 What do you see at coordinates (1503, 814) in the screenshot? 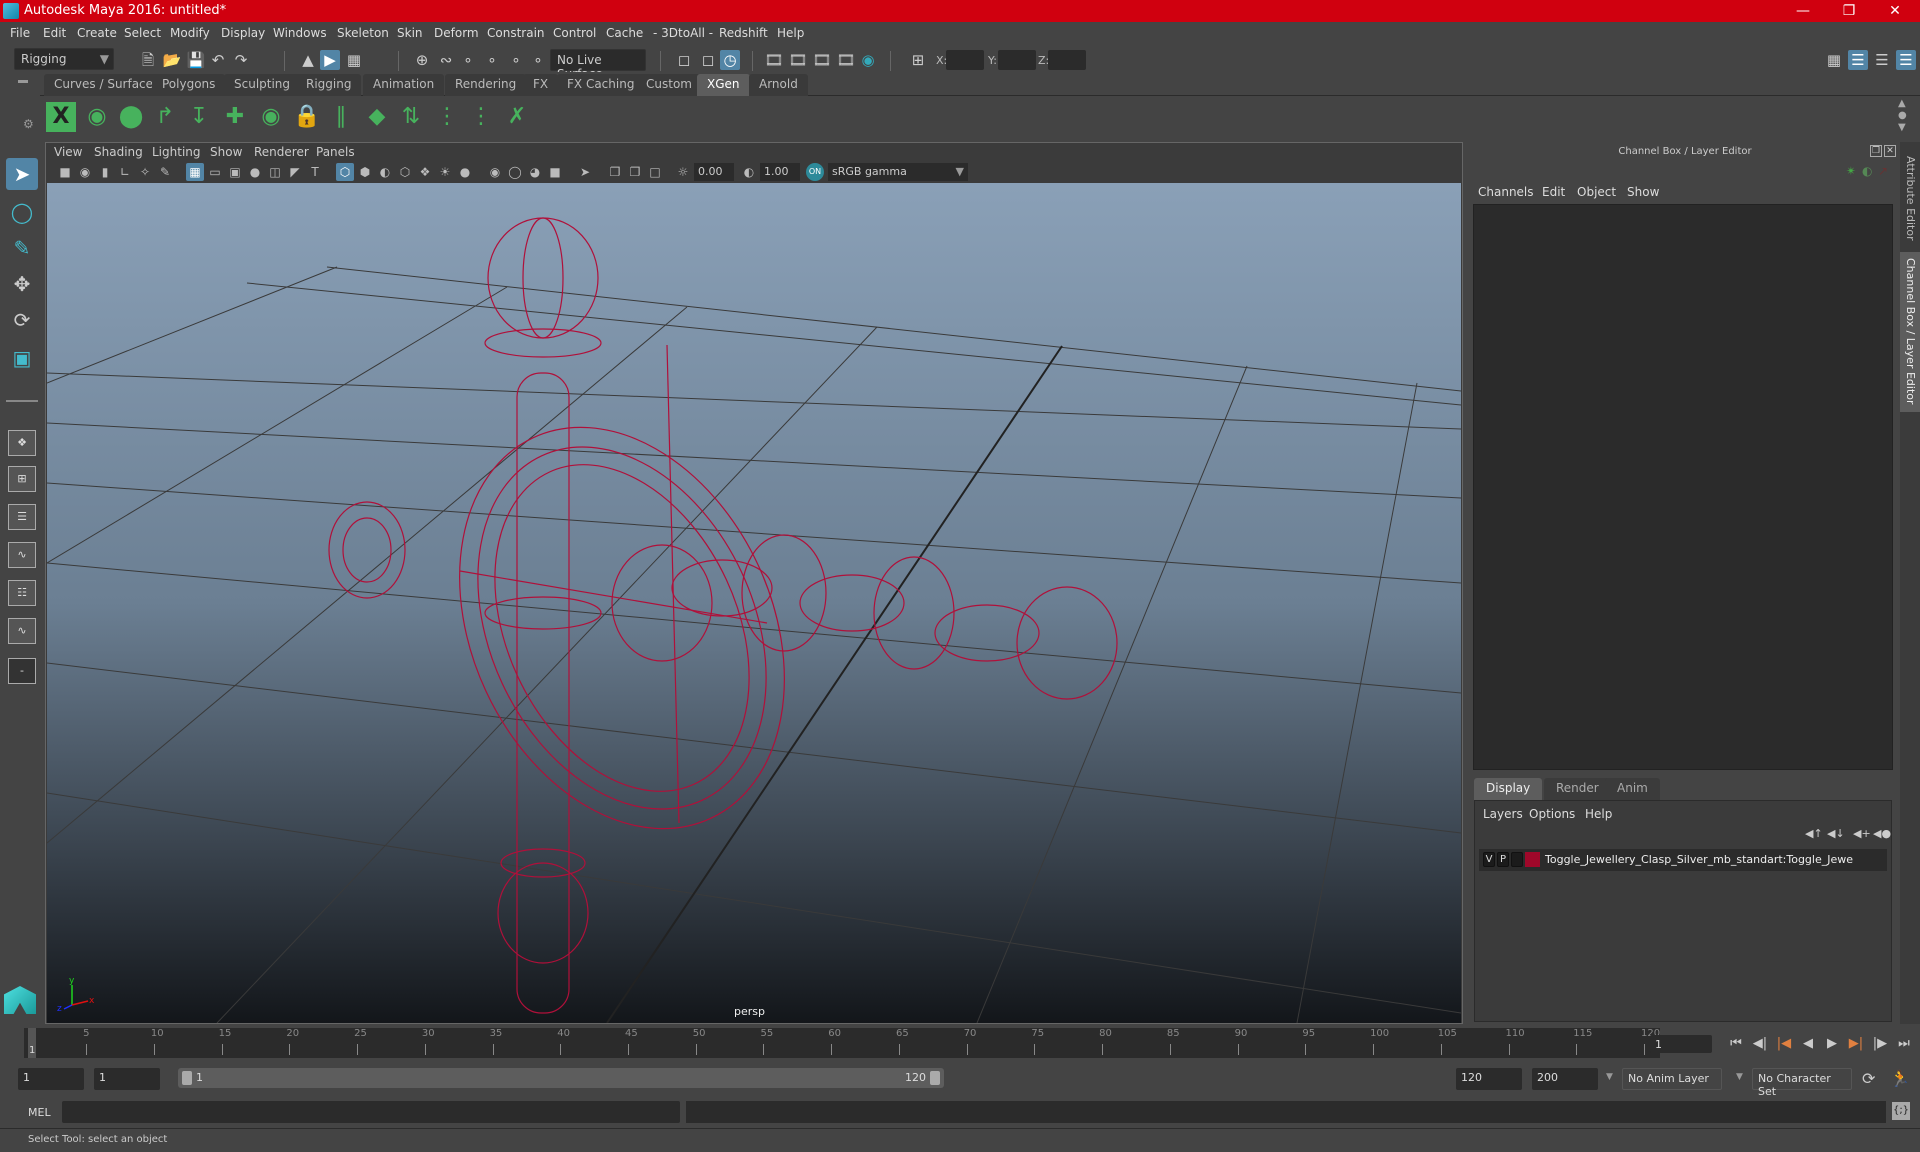
I see `layer-menu-layers: Layers` at bounding box center [1503, 814].